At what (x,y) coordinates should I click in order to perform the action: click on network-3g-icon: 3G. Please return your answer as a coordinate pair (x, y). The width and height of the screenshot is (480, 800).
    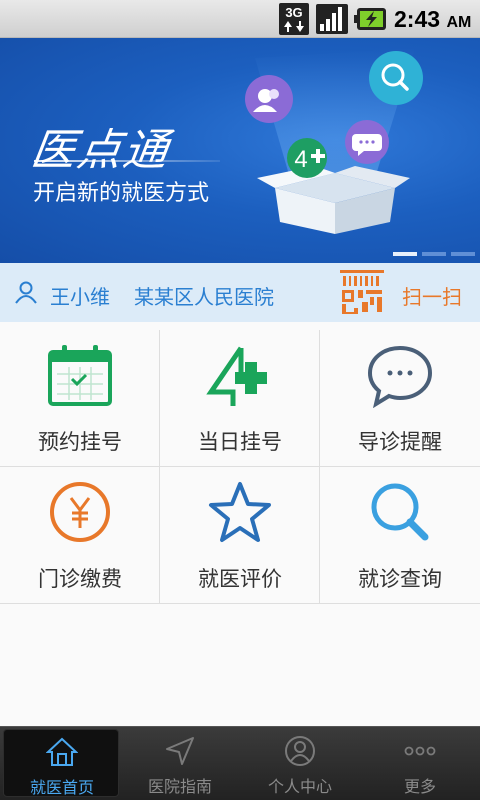
    Looking at the image, I should click on (294, 19).